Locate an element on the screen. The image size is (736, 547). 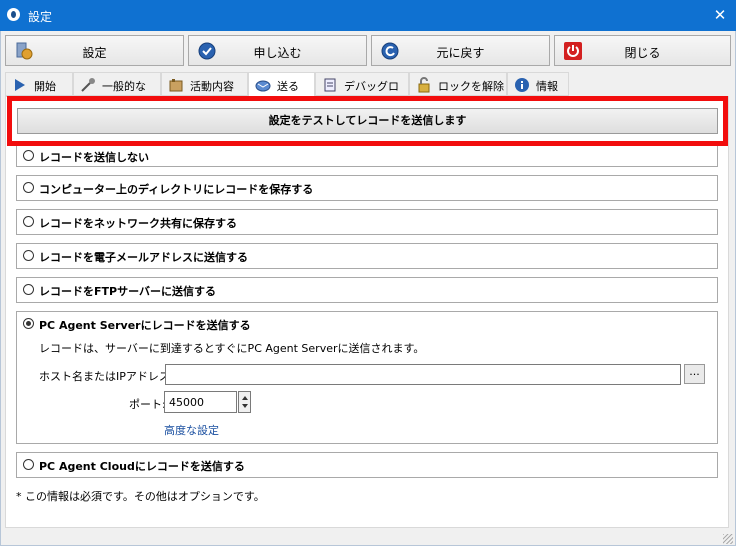
option-no-send: レコードを送信しない is located at coordinates (367, 155).